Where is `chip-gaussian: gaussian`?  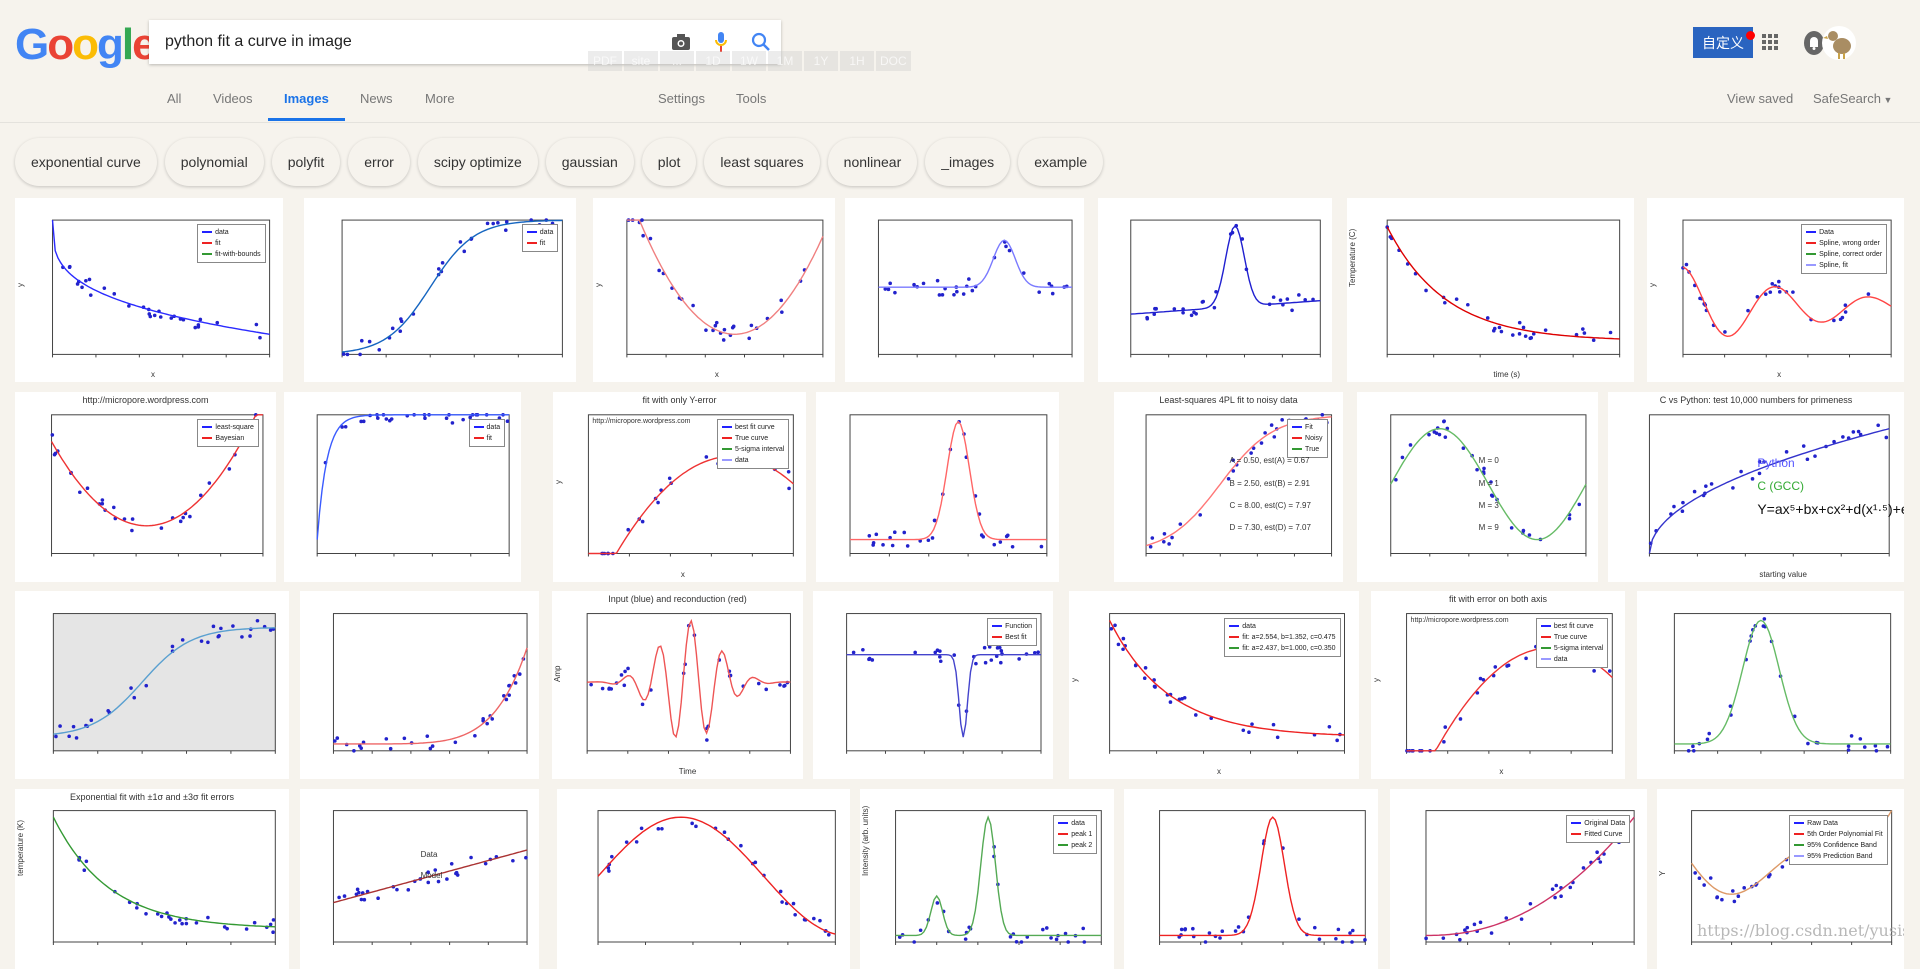 chip-gaussian: gaussian is located at coordinates (589, 162).